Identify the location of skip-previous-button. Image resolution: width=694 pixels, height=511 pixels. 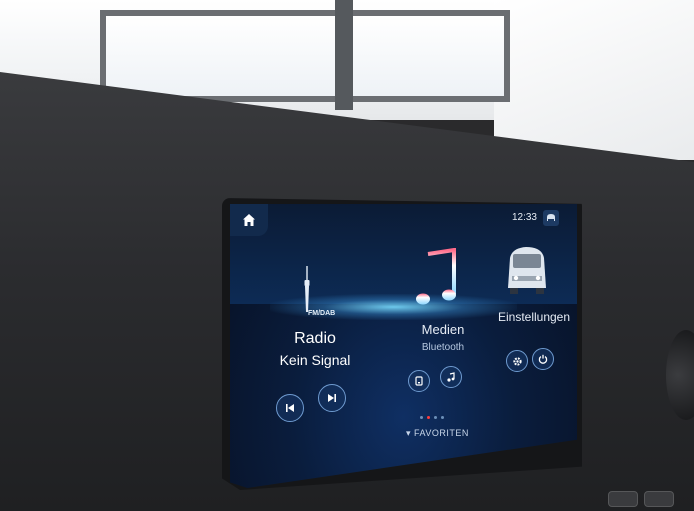
(290, 408).